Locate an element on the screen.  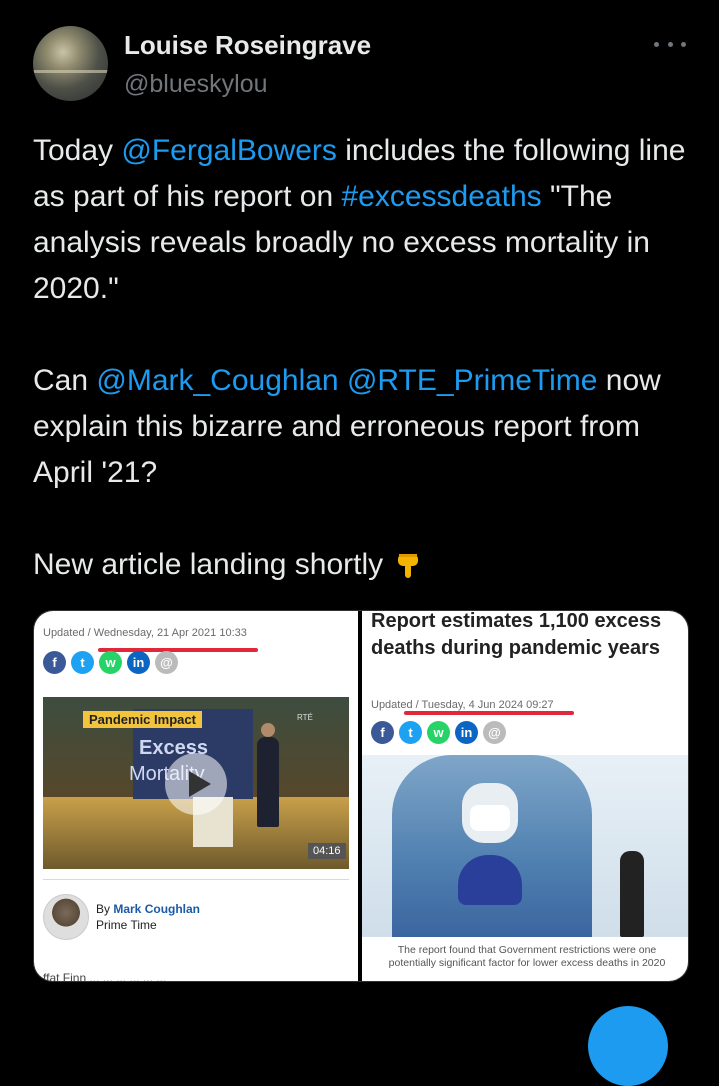
share-icons: f t w in @ is located at coordinates (110, 662).